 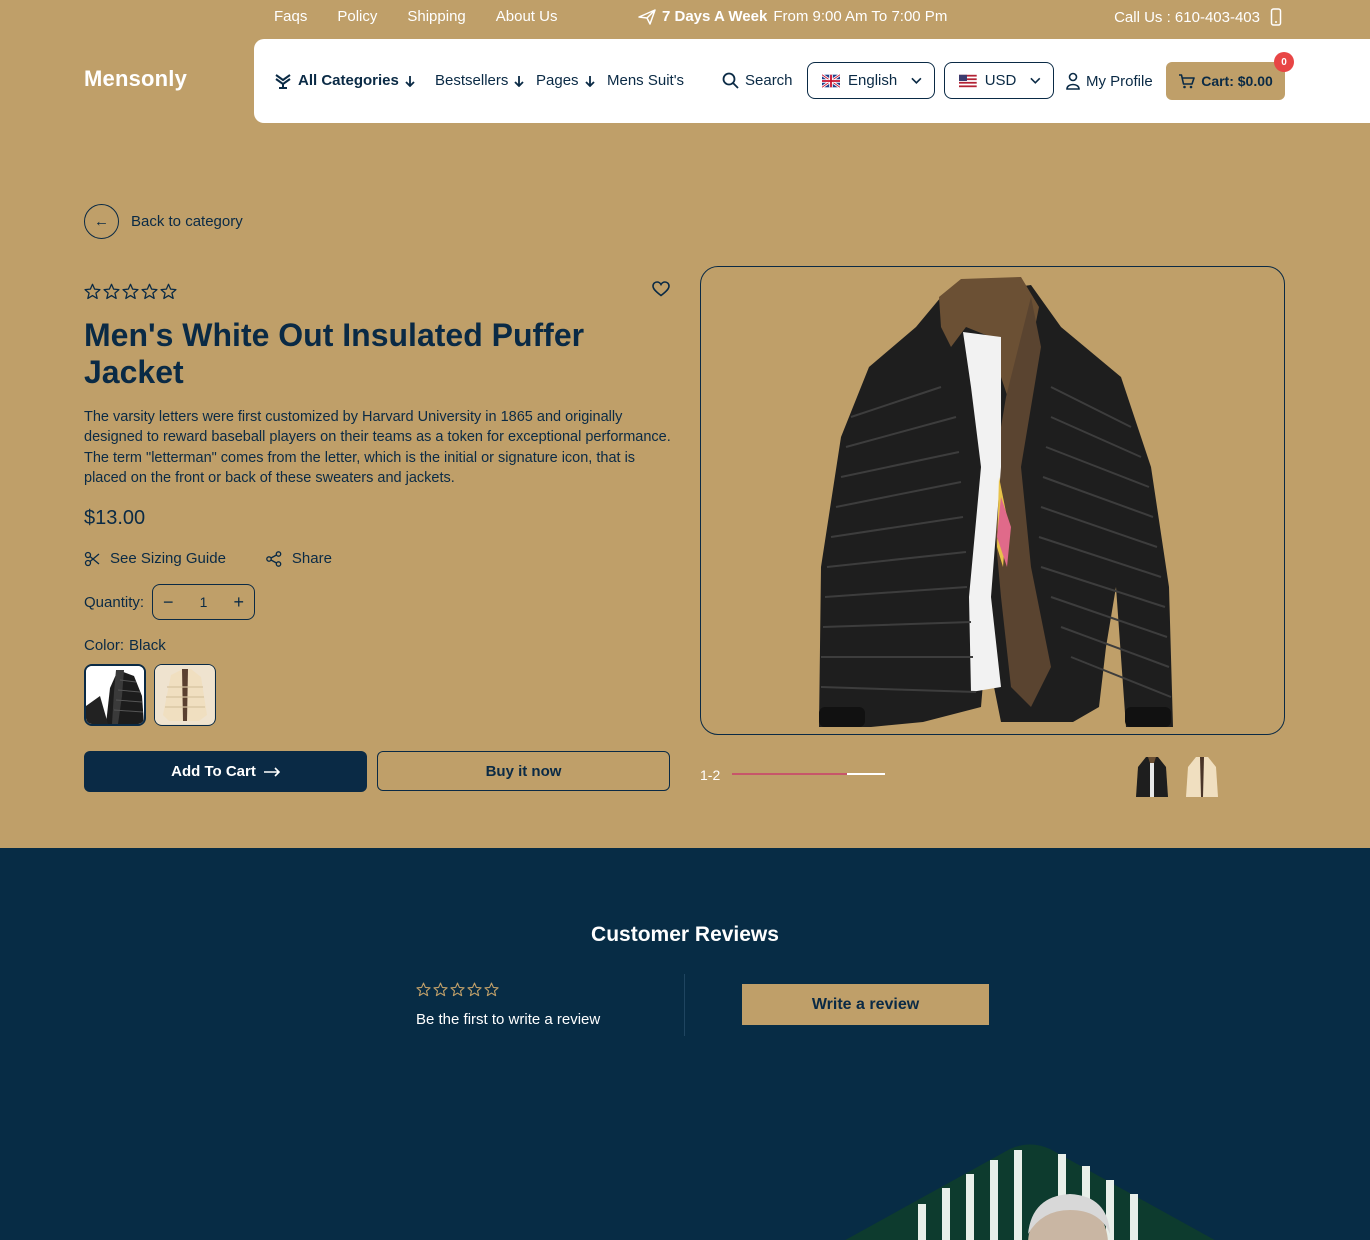 What do you see at coordinates (523, 771) in the screenshot?
I see `buy-it-now-button: Buy it now` at bounding box center [523, 771].